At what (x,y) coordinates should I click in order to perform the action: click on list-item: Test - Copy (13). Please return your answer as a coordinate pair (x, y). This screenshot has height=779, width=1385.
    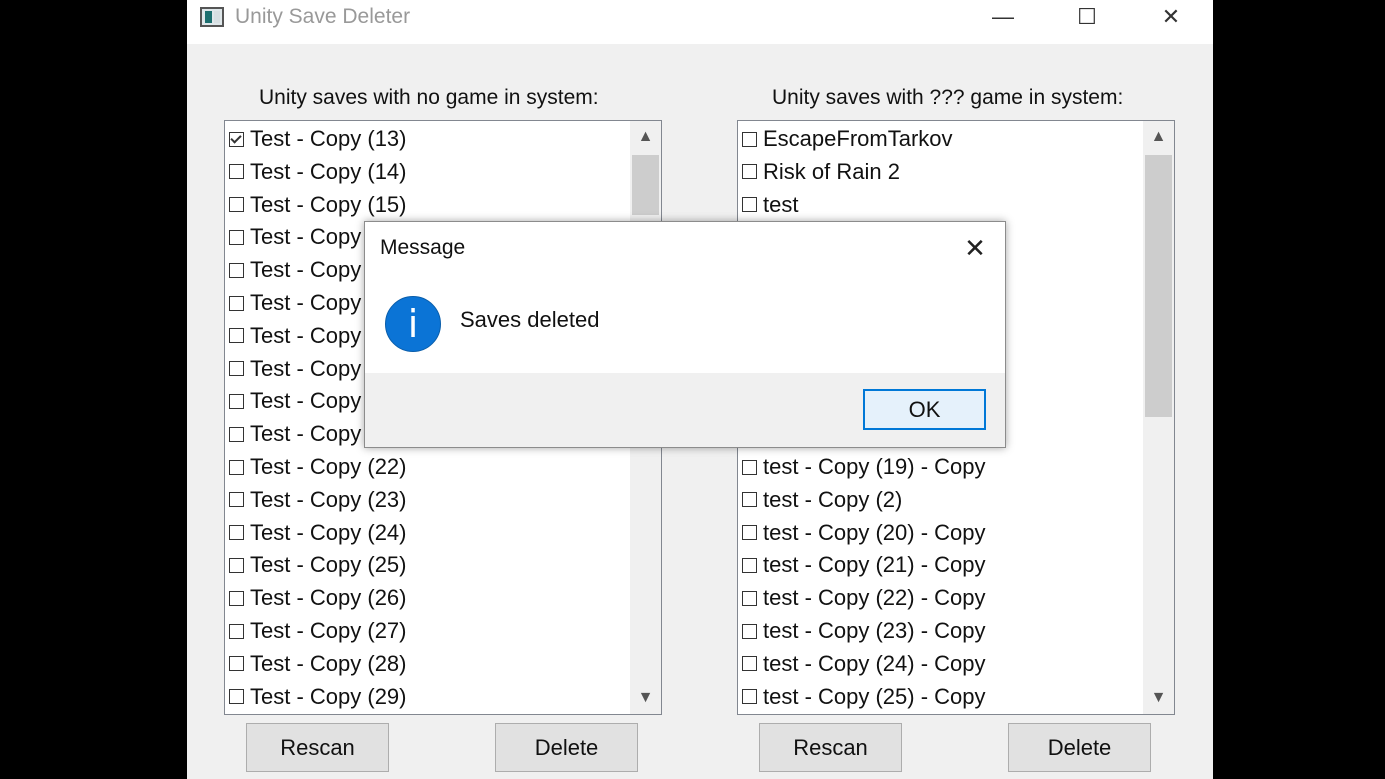
    Looking at the image, I should click on (318, 139).